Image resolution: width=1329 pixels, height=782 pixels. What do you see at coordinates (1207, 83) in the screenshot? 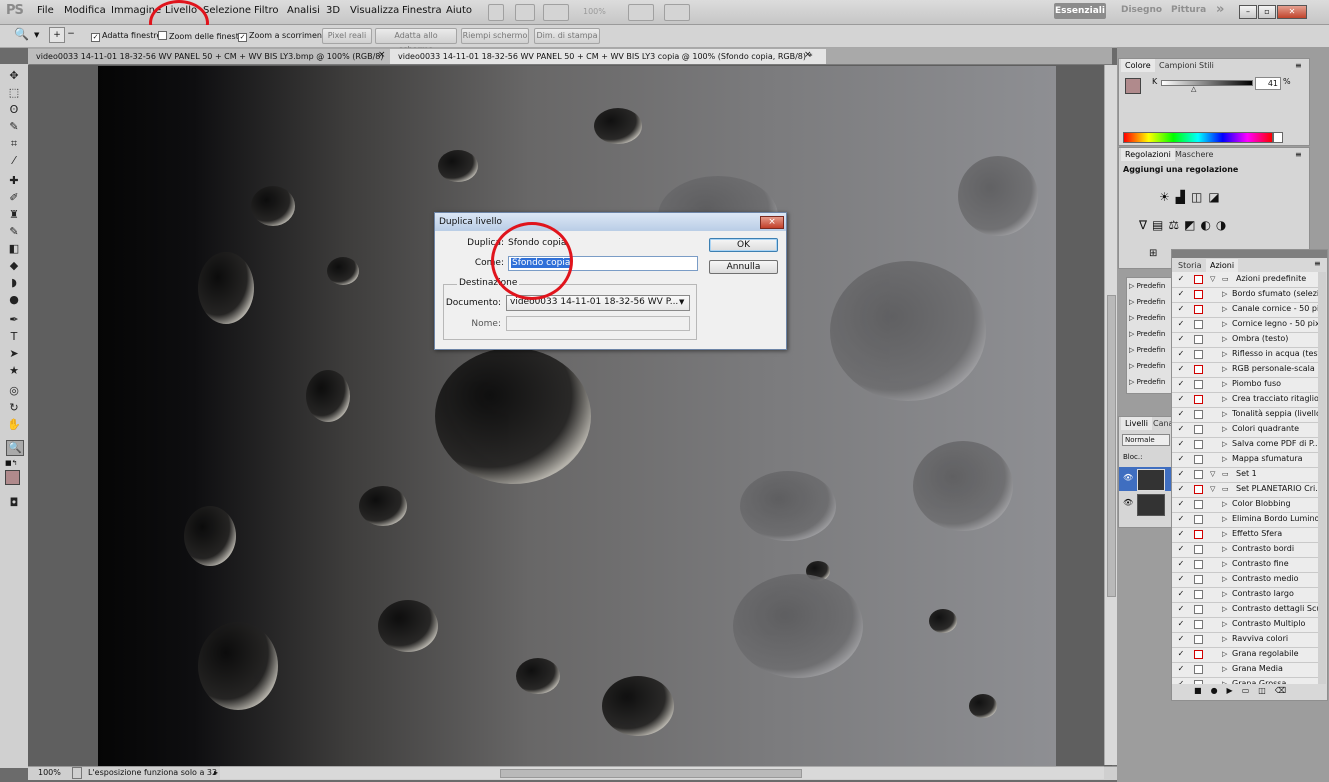
I see `k-slider` at bounding box center [1207, 83].